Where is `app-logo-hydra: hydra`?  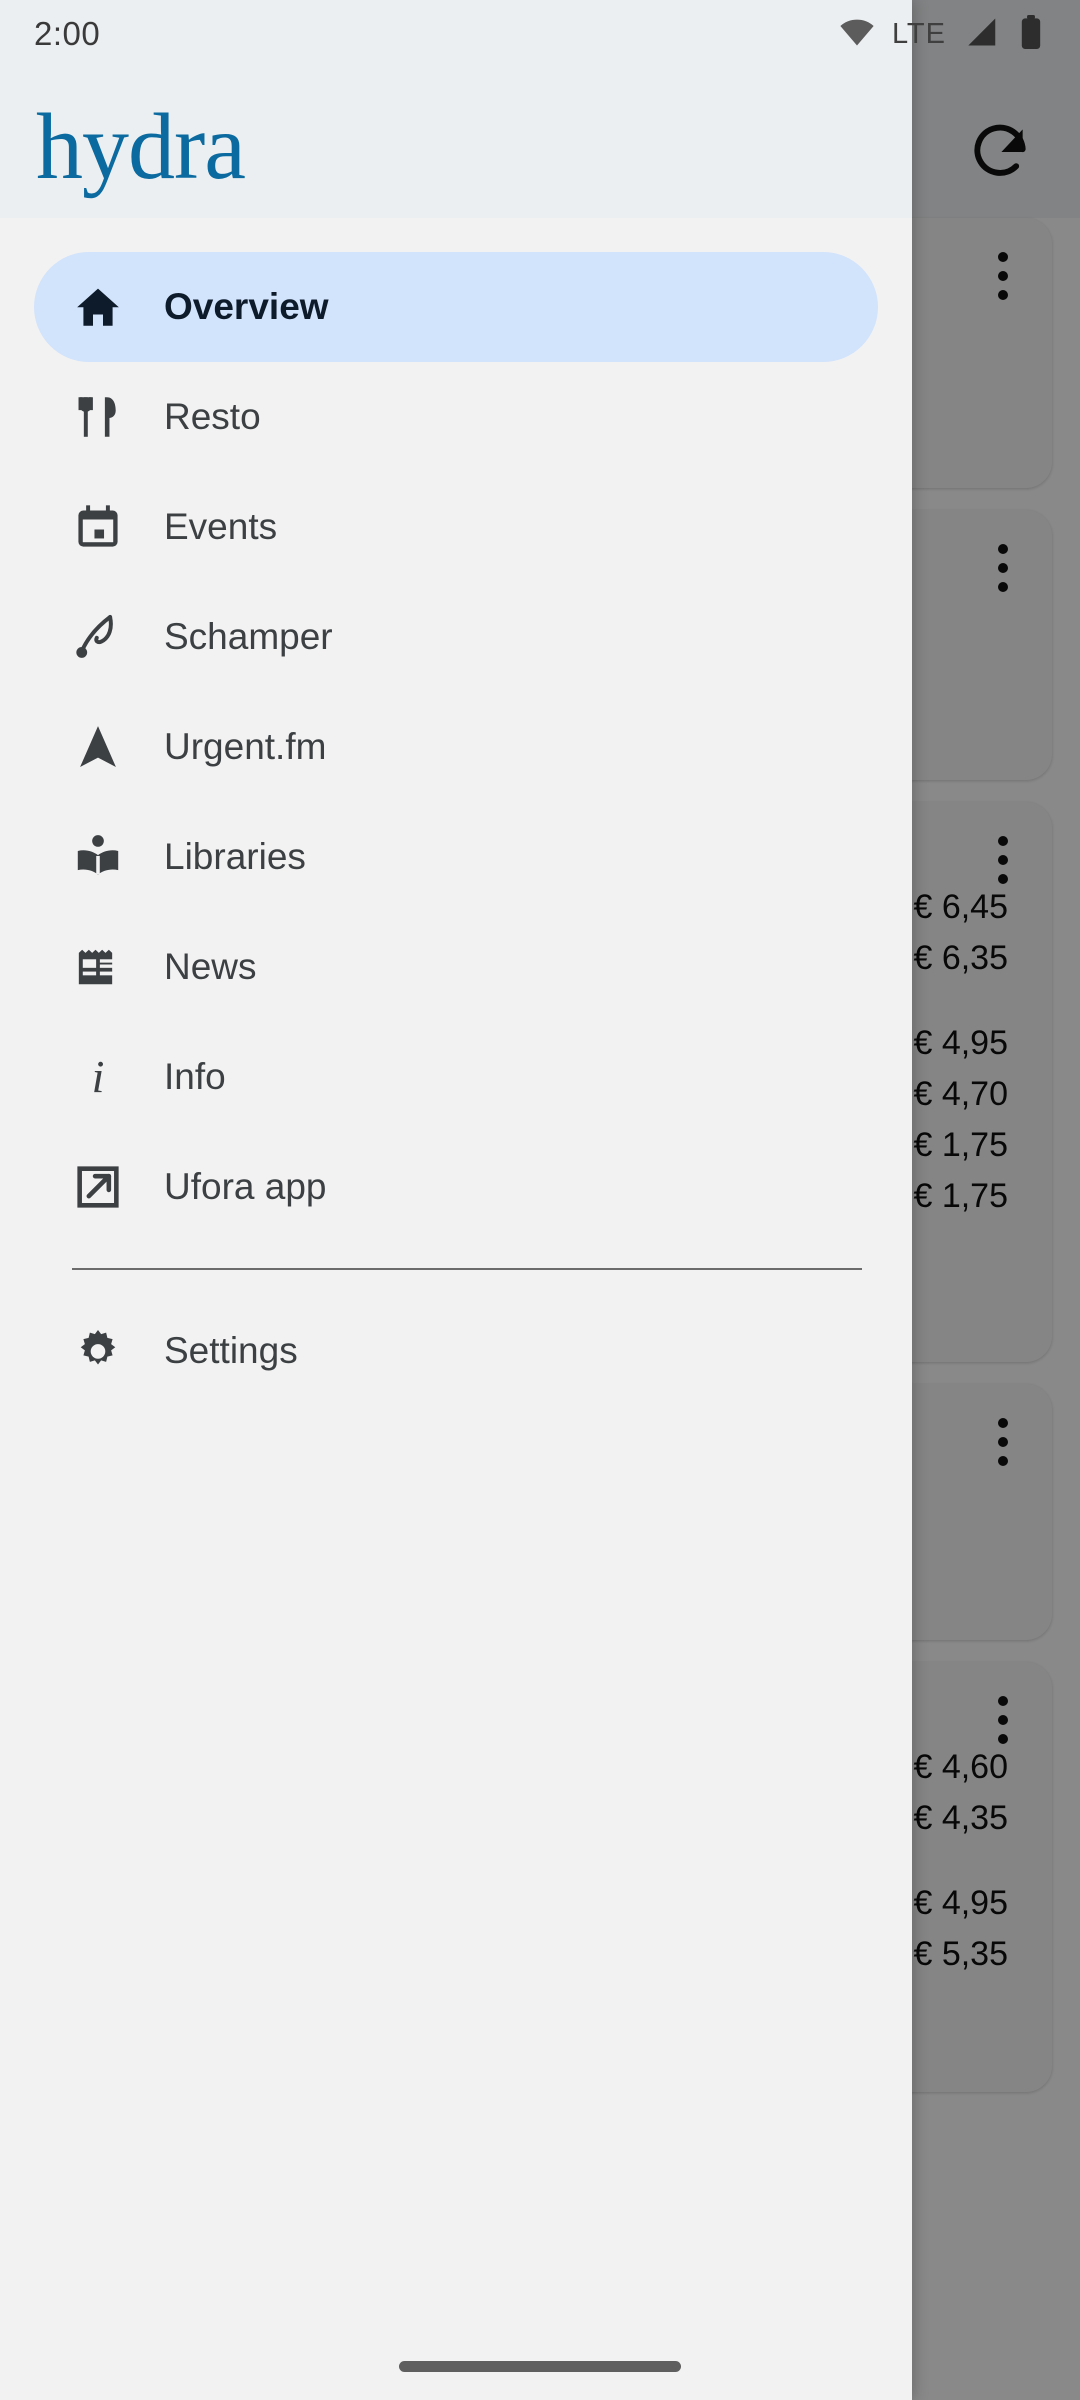 app-logo-hydra: hydra is located at coordinates (141, 146).